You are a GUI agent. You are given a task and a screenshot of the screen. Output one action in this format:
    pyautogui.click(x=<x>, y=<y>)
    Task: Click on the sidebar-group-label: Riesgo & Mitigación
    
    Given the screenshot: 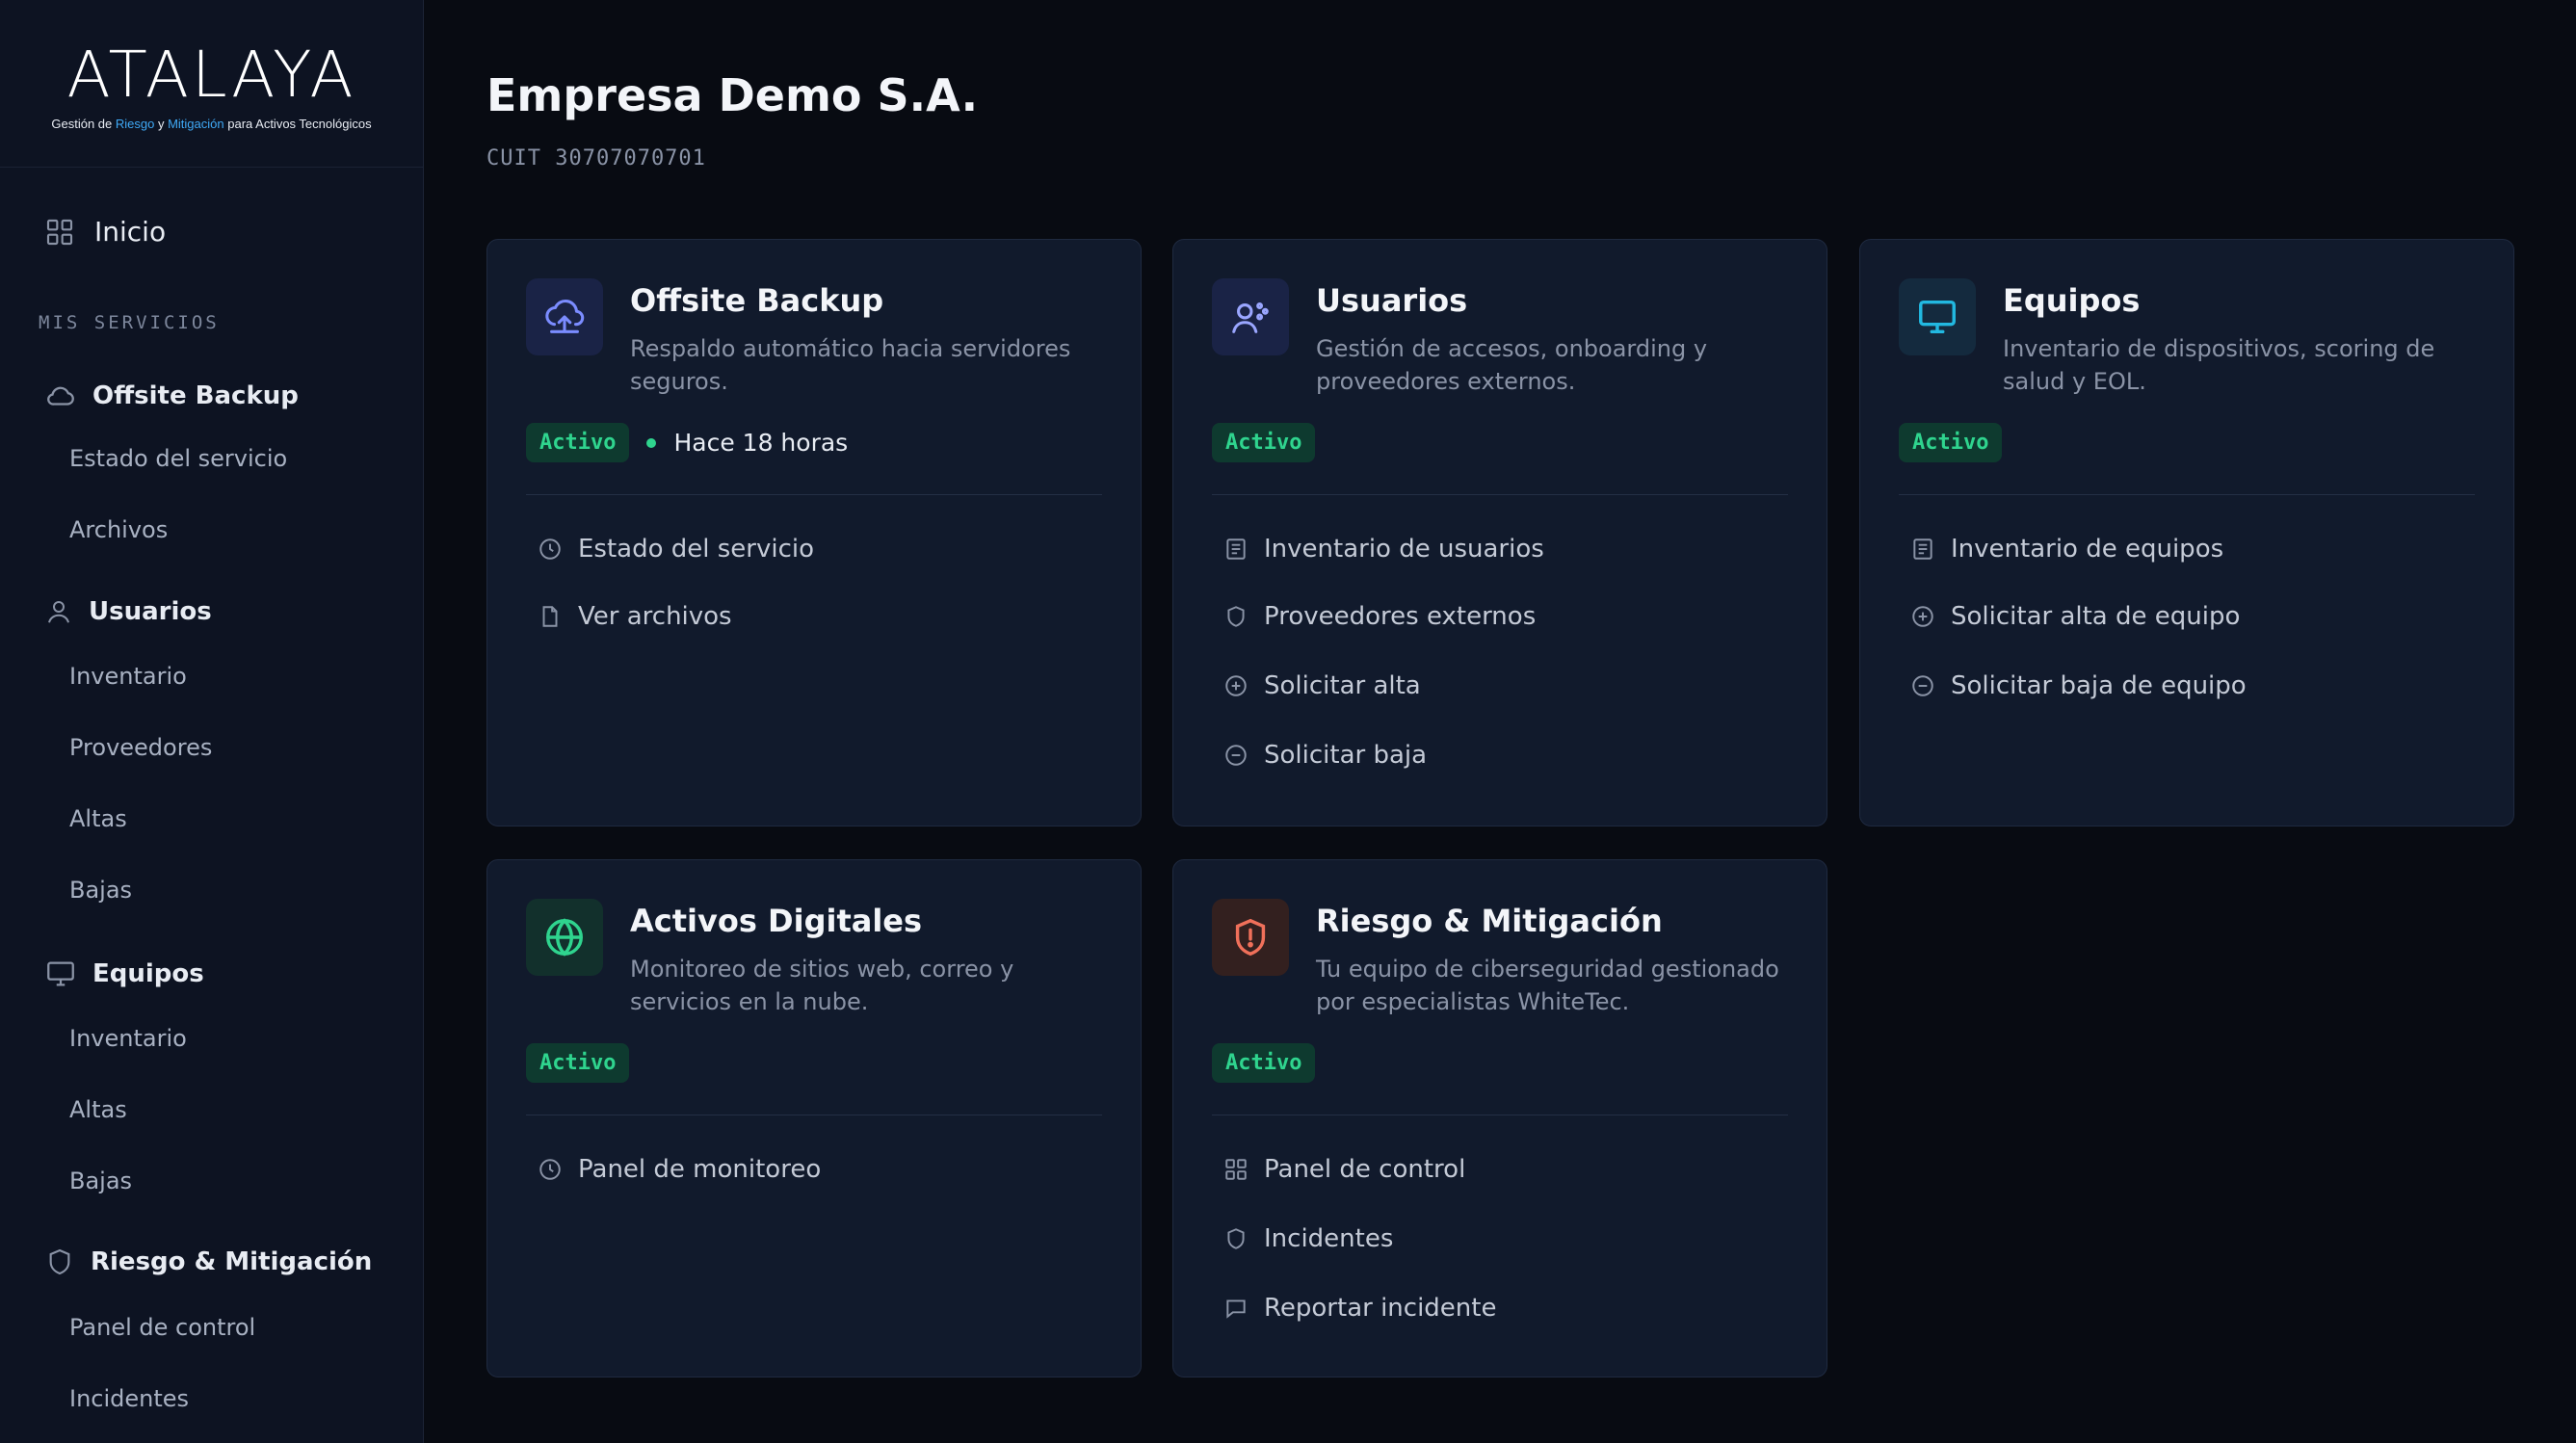 What is the action you would take?
    pyautogui.click(x=232, y=1261)
    